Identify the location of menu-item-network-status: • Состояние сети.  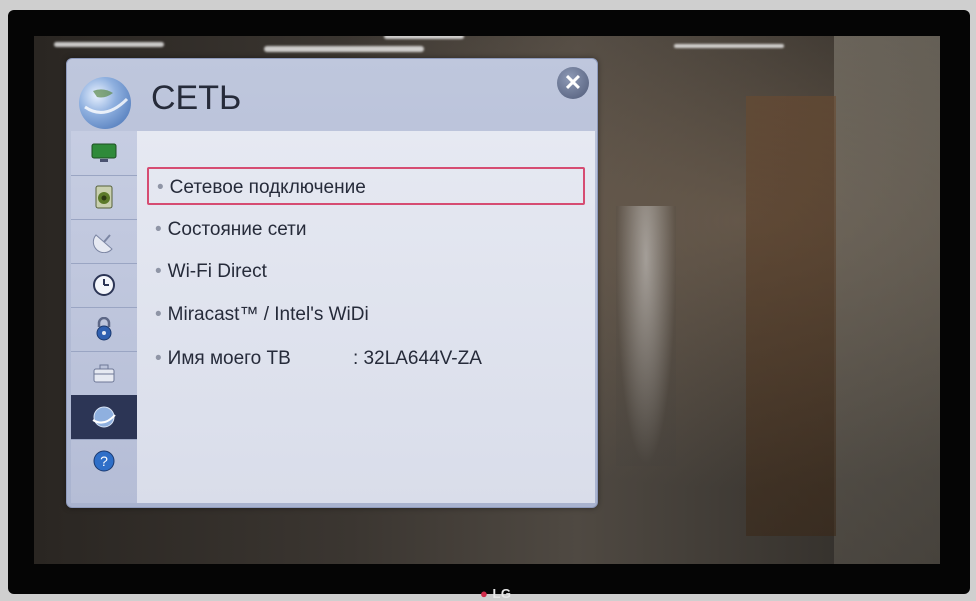
(366, 230).